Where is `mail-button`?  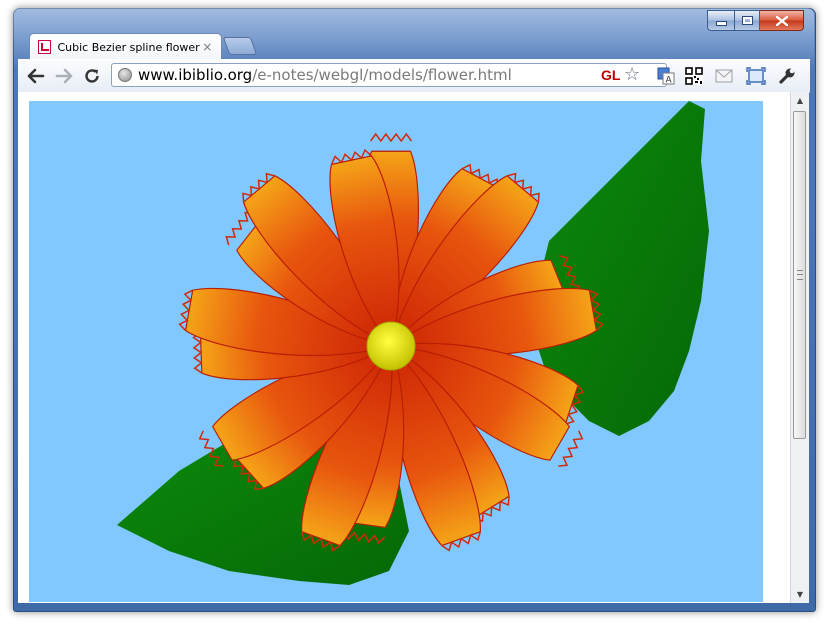 mail-button is located at coordinates (724, 76).